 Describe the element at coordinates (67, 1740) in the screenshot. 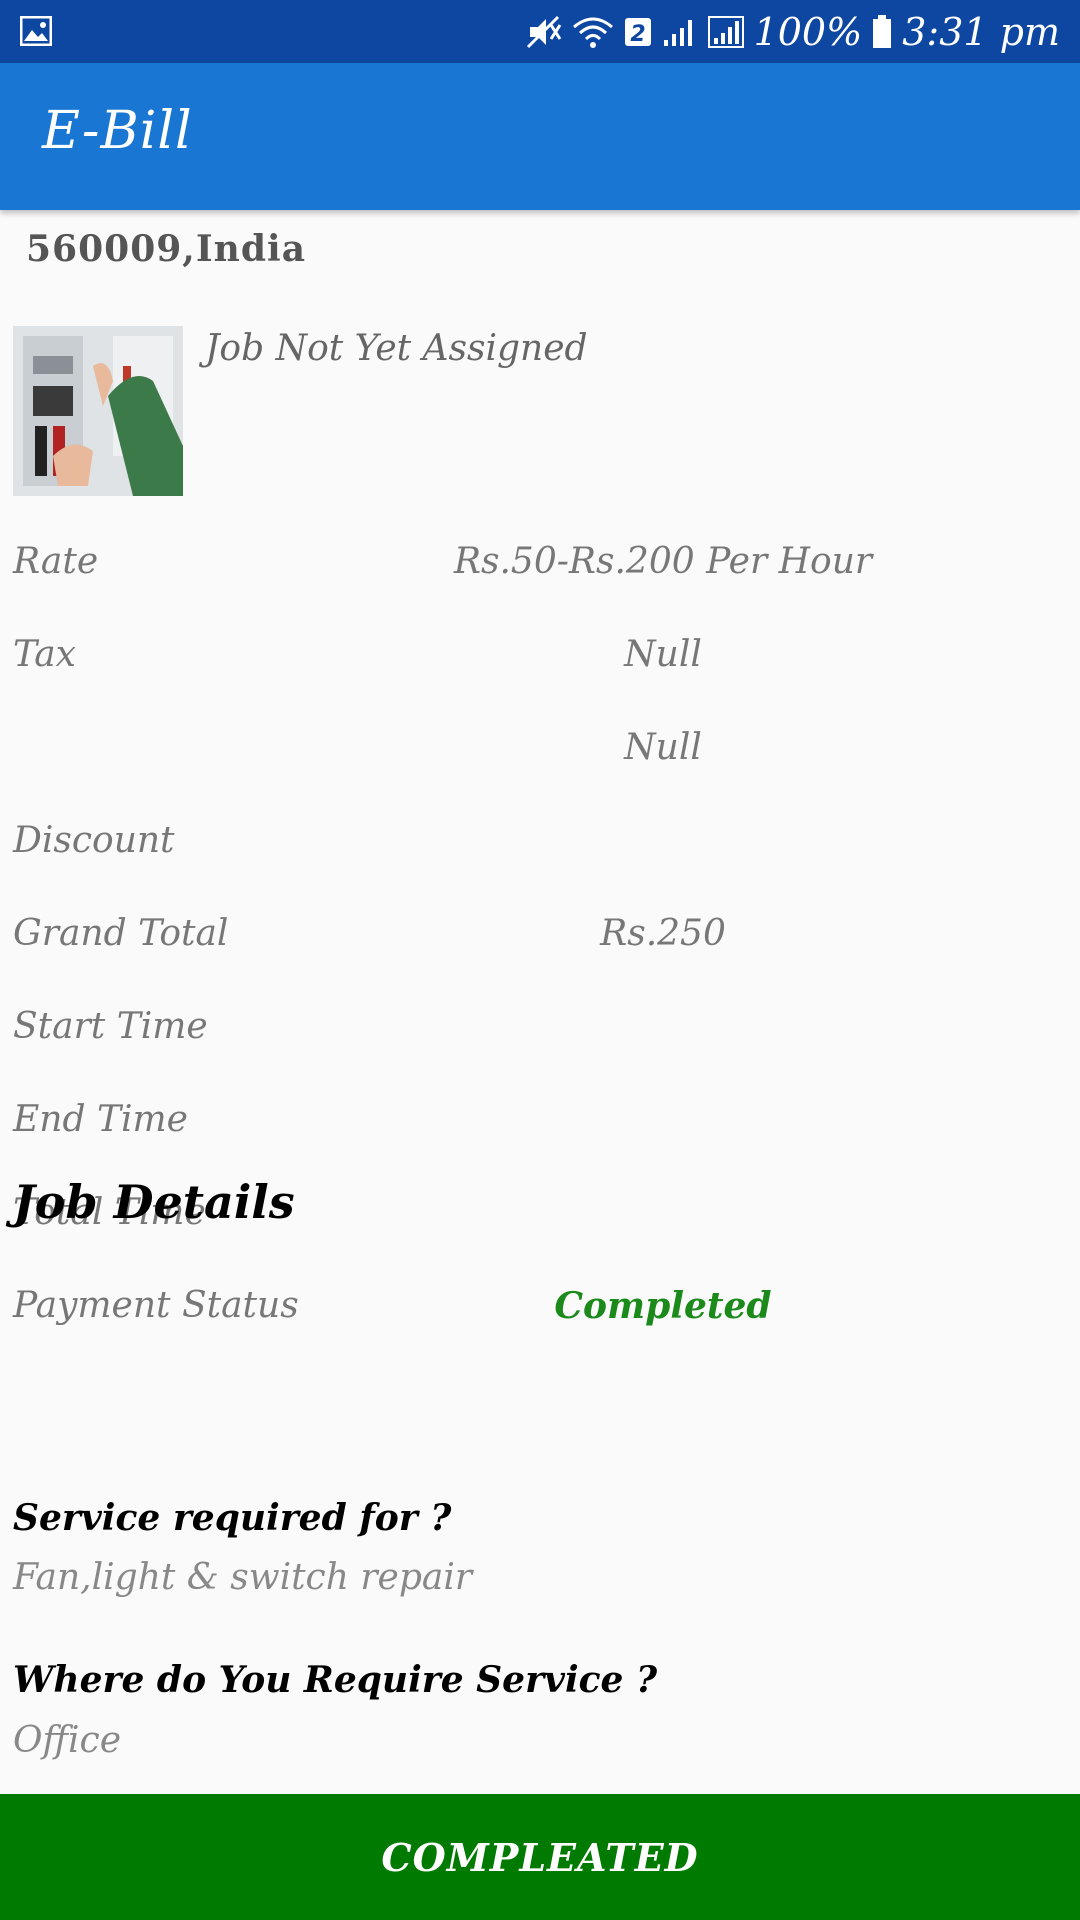

I see `location-answer: Office` at that location.